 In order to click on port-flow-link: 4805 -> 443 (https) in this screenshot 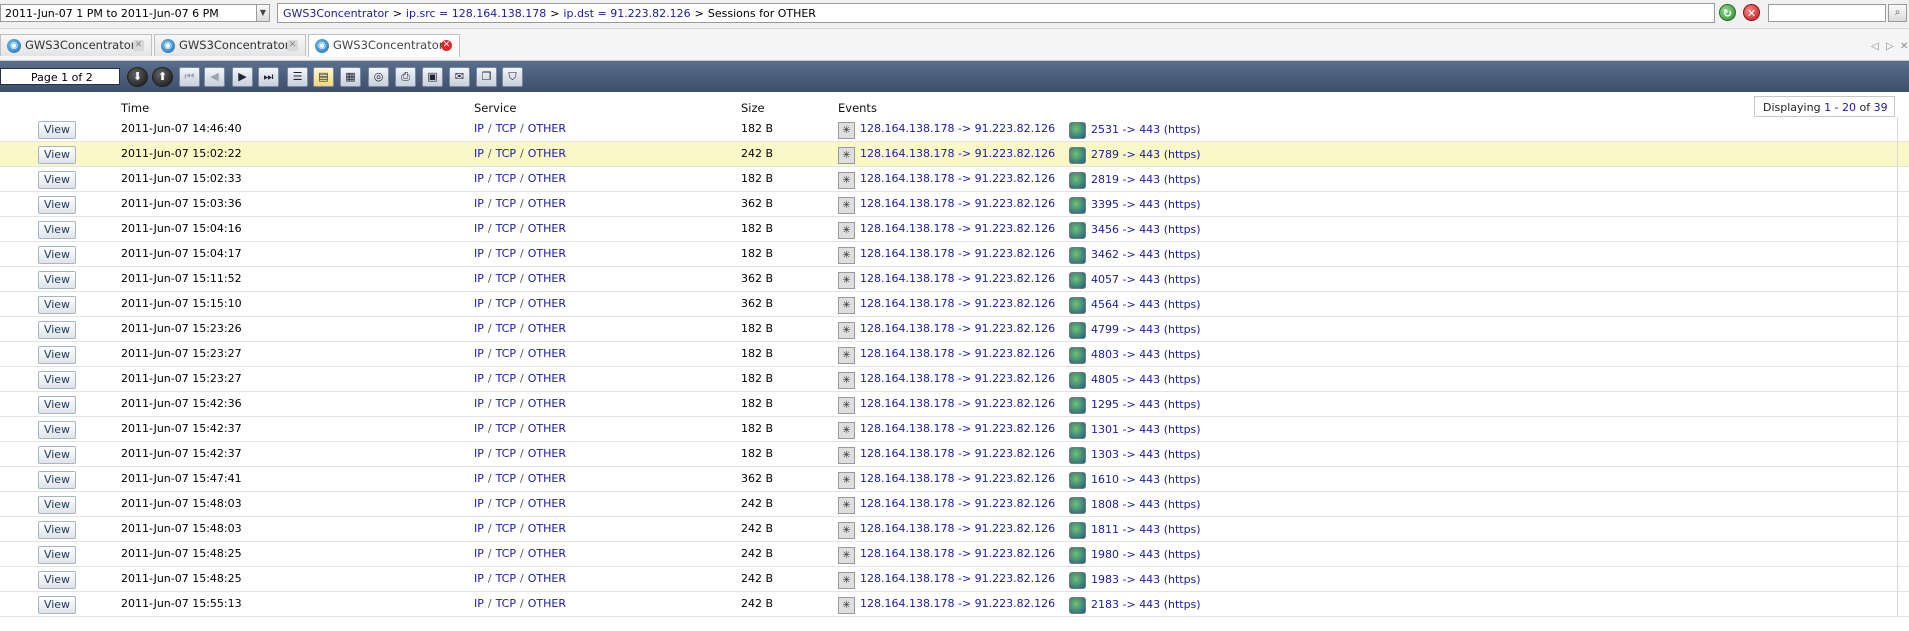, I will do `click(1146, 379)`.